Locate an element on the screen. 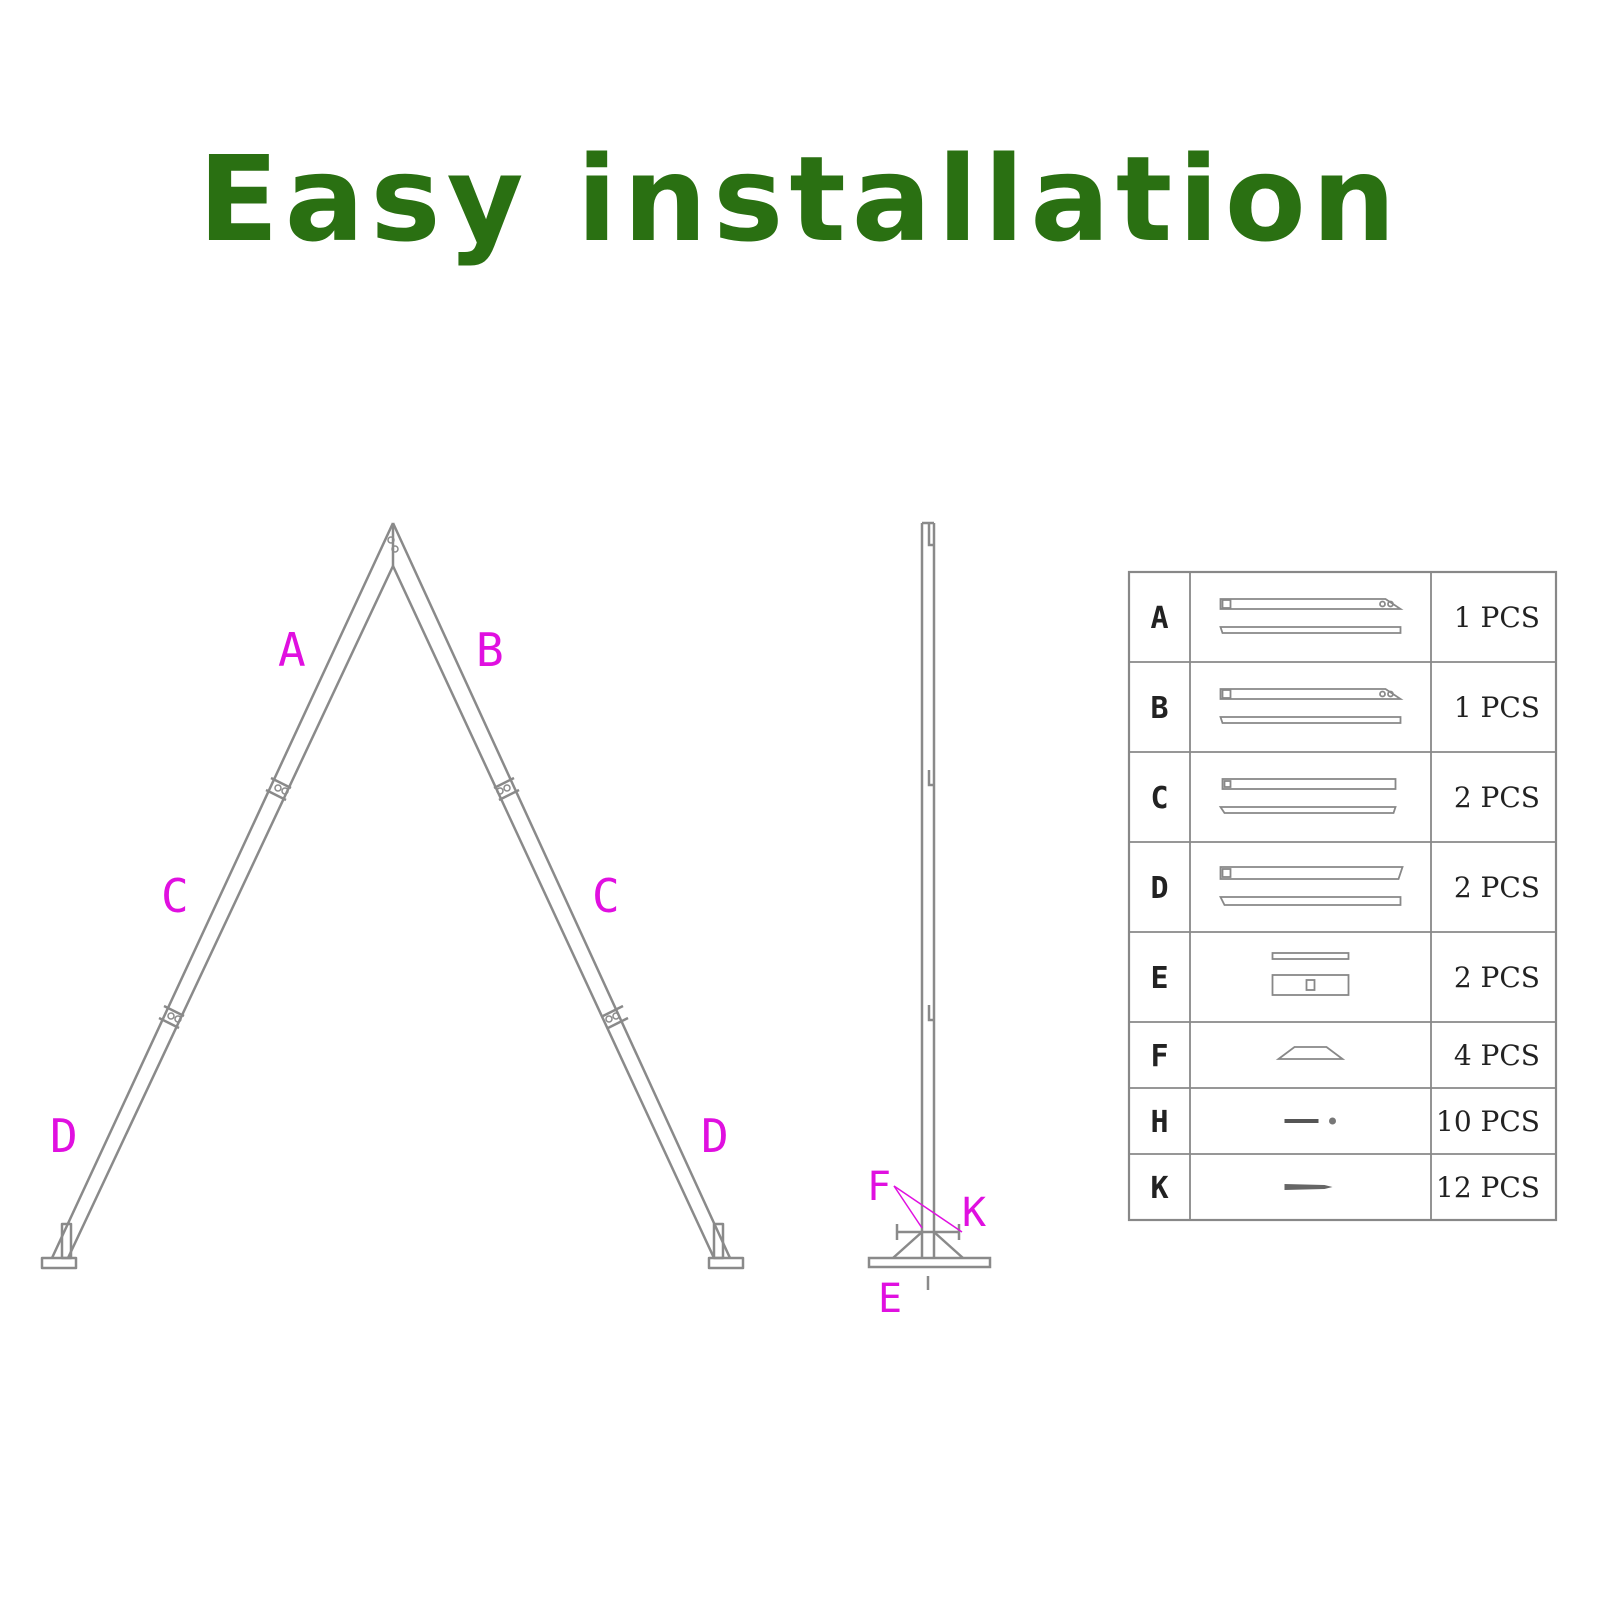  part-letter: C is located at coordinates (1159, 798).